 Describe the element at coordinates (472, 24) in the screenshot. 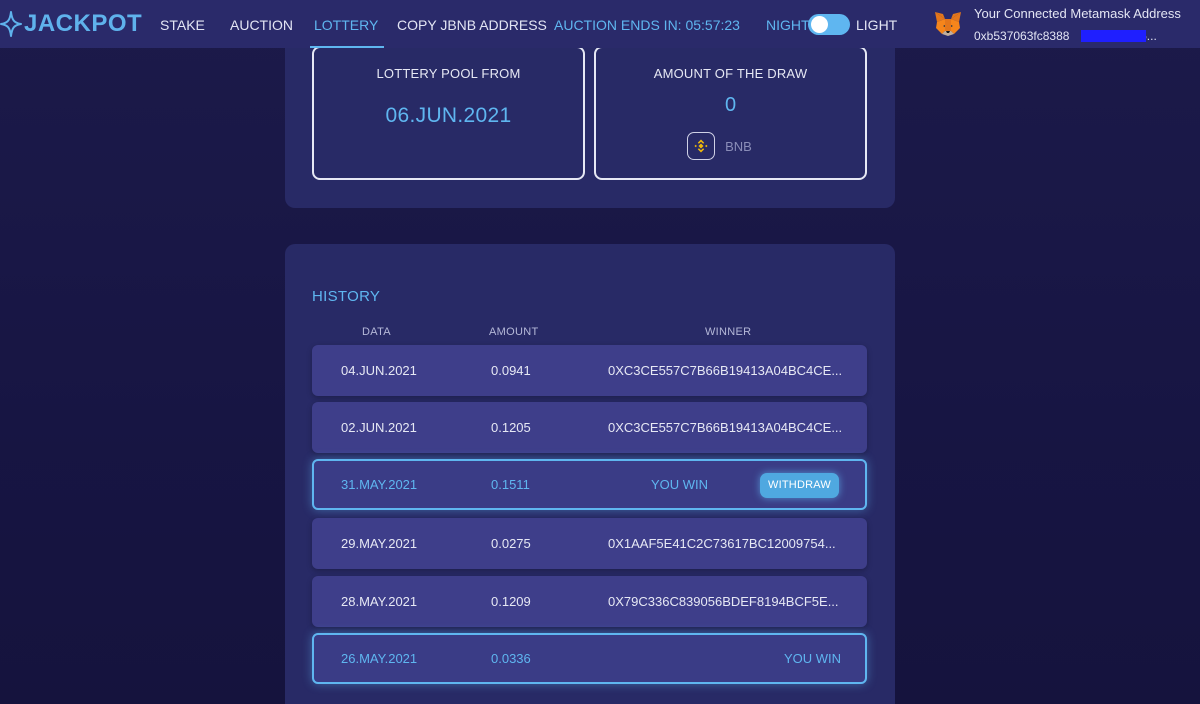

I see `nav-copy-jbnb-address: COPY JBNB ADDRESS` at that location.